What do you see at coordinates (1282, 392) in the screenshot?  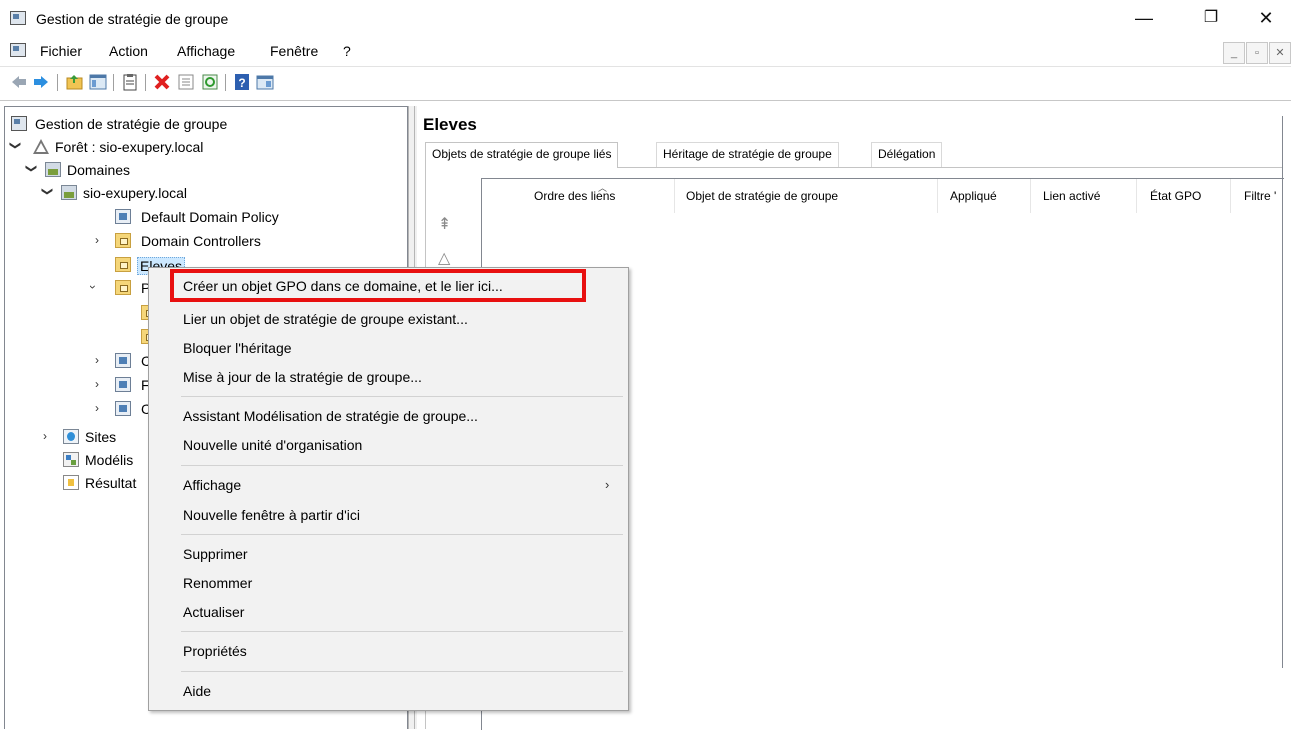 I see `list-right-edge` at bounding box center [1282, 392].